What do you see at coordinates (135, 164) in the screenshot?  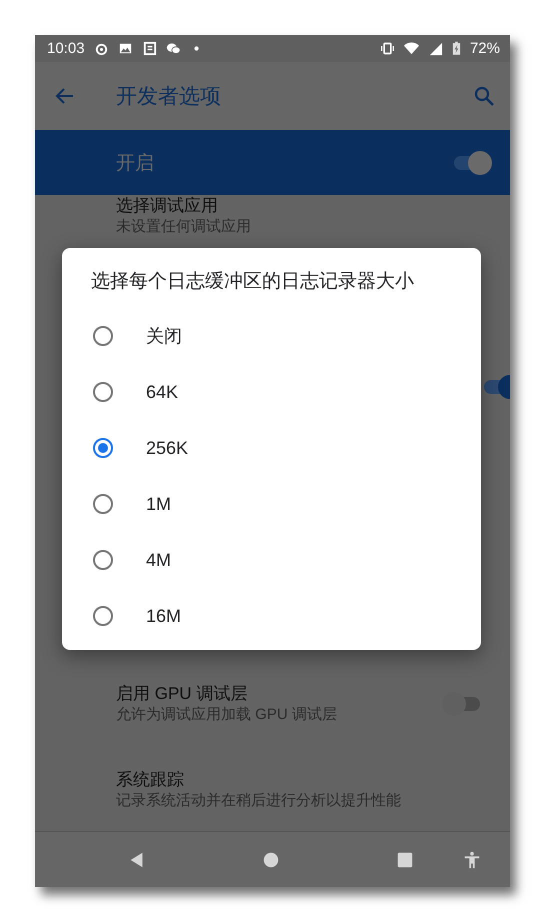 I see `master-switch-label: 开启` at bounding box center [135, 164].